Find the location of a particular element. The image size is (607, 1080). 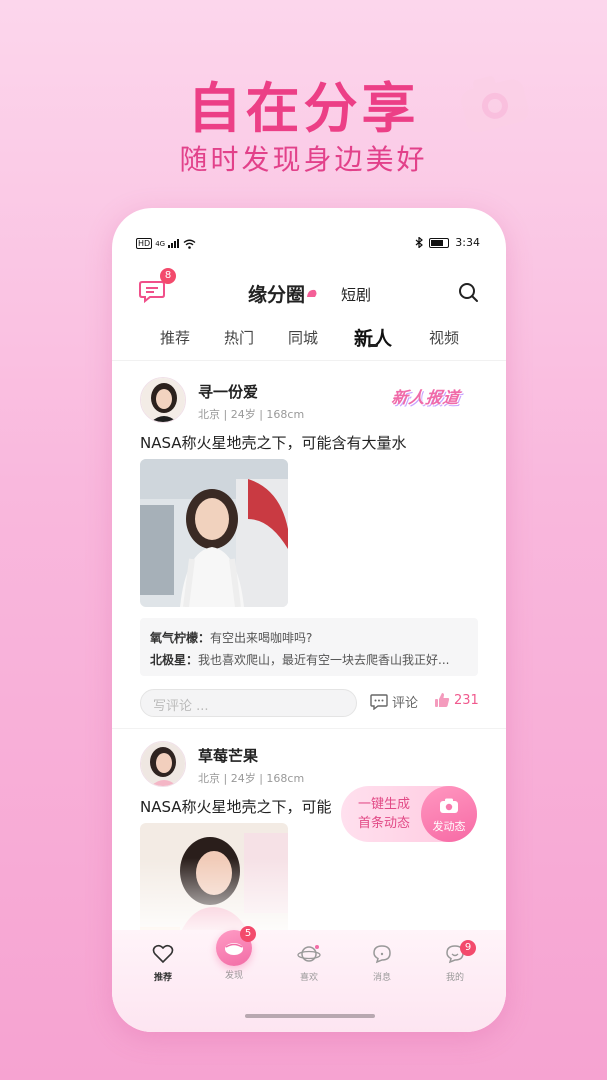

bluetooth-icon is located at coordinates (419, 242).